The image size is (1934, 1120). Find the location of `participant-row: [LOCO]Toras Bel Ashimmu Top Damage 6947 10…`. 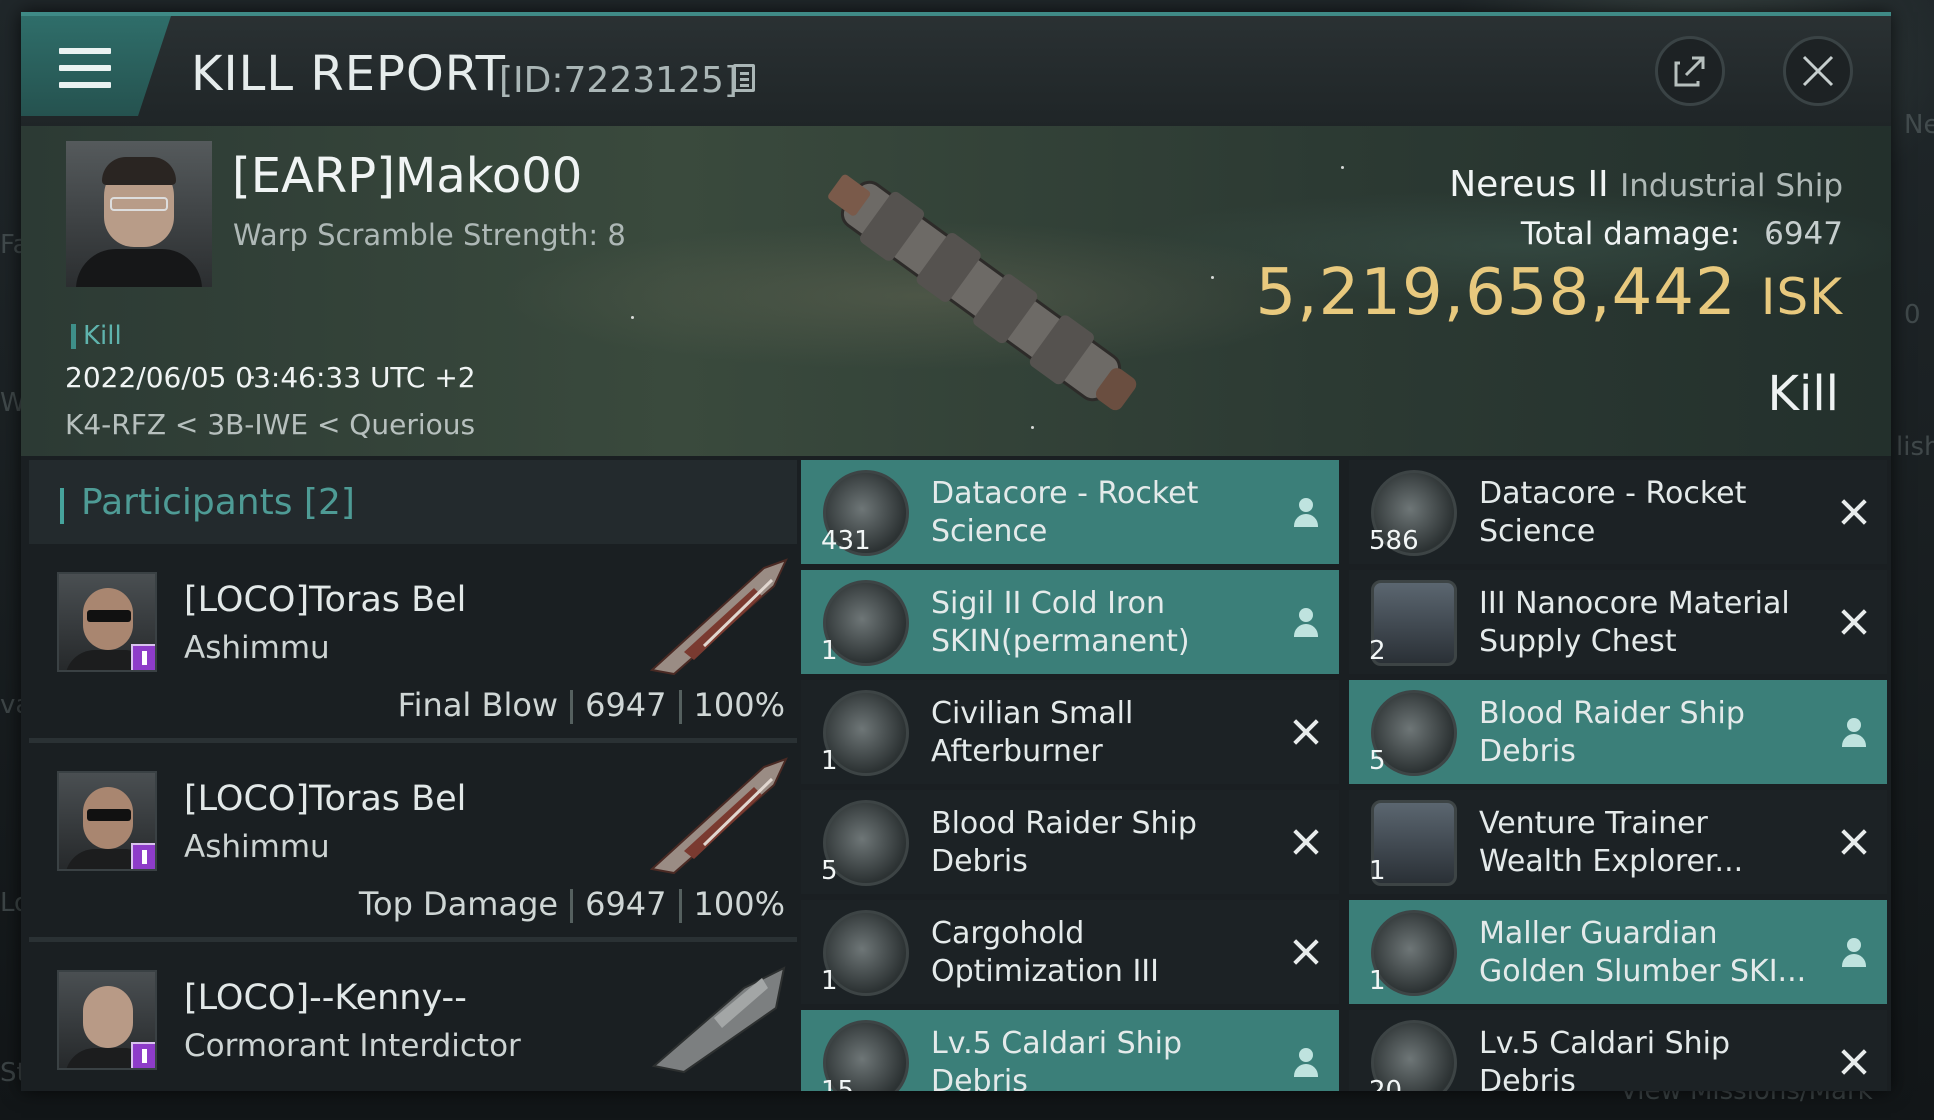

participant-row: [LOCO]Toras Bel Ashimmu Top Damage 6947 10… is located at coordinates (413, 842).